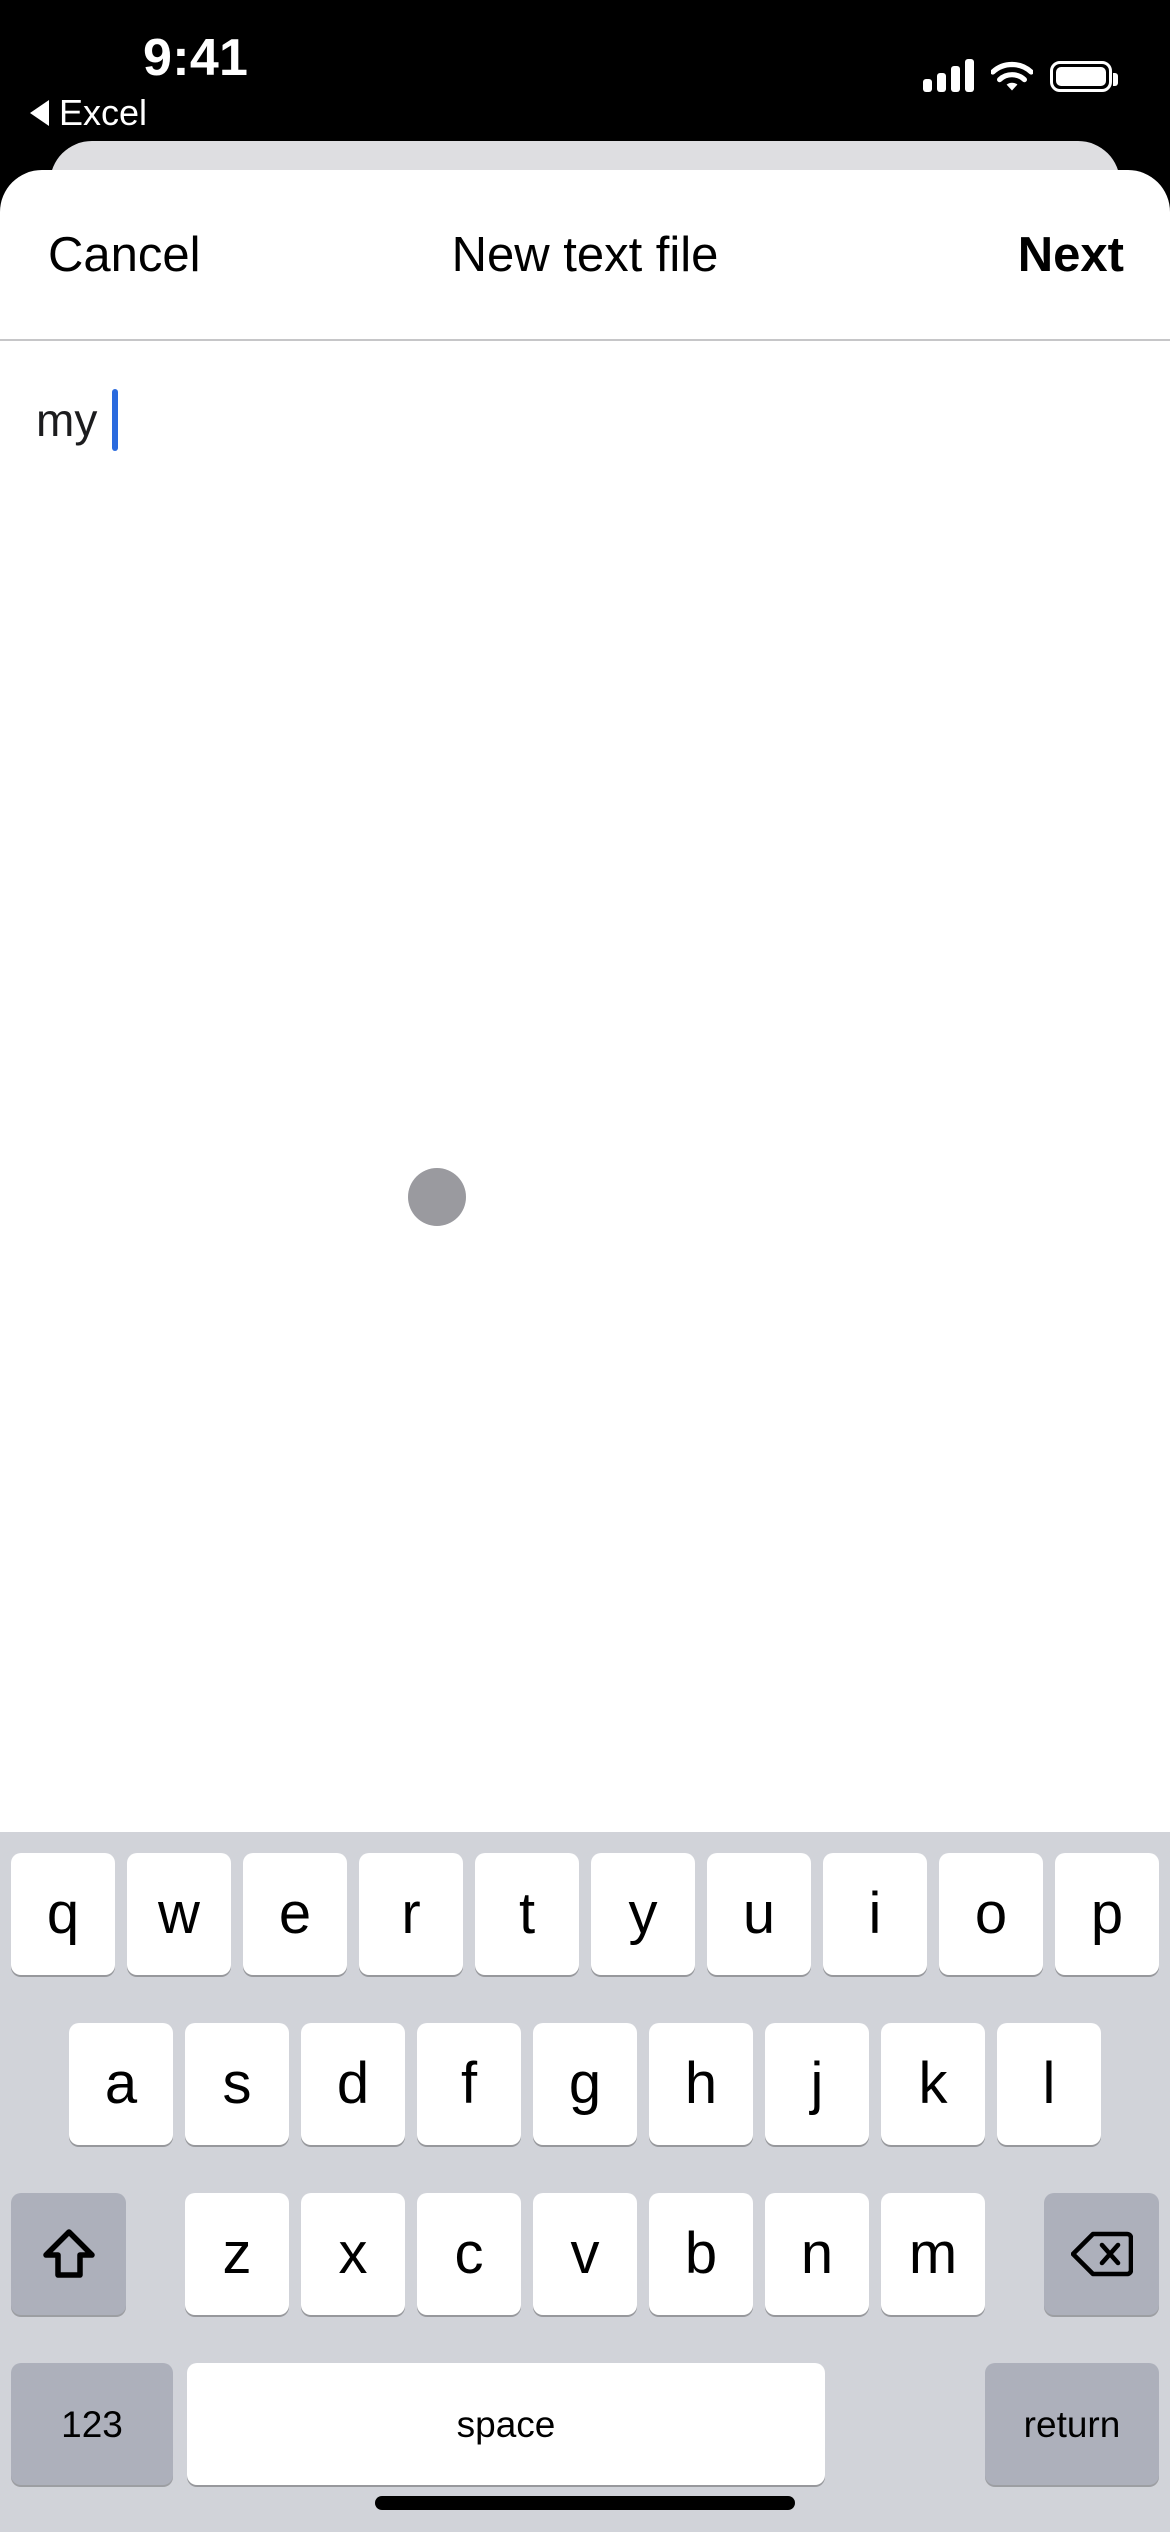  I want to click on wifi-icon, so click(1012, 76).